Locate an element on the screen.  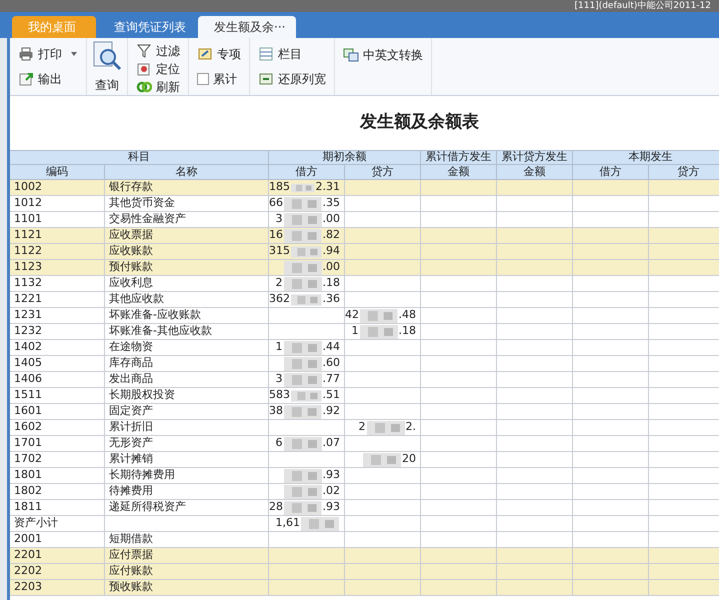
table-row: 1406 发出商品 3 .77 is located at coordinates (364, 380).